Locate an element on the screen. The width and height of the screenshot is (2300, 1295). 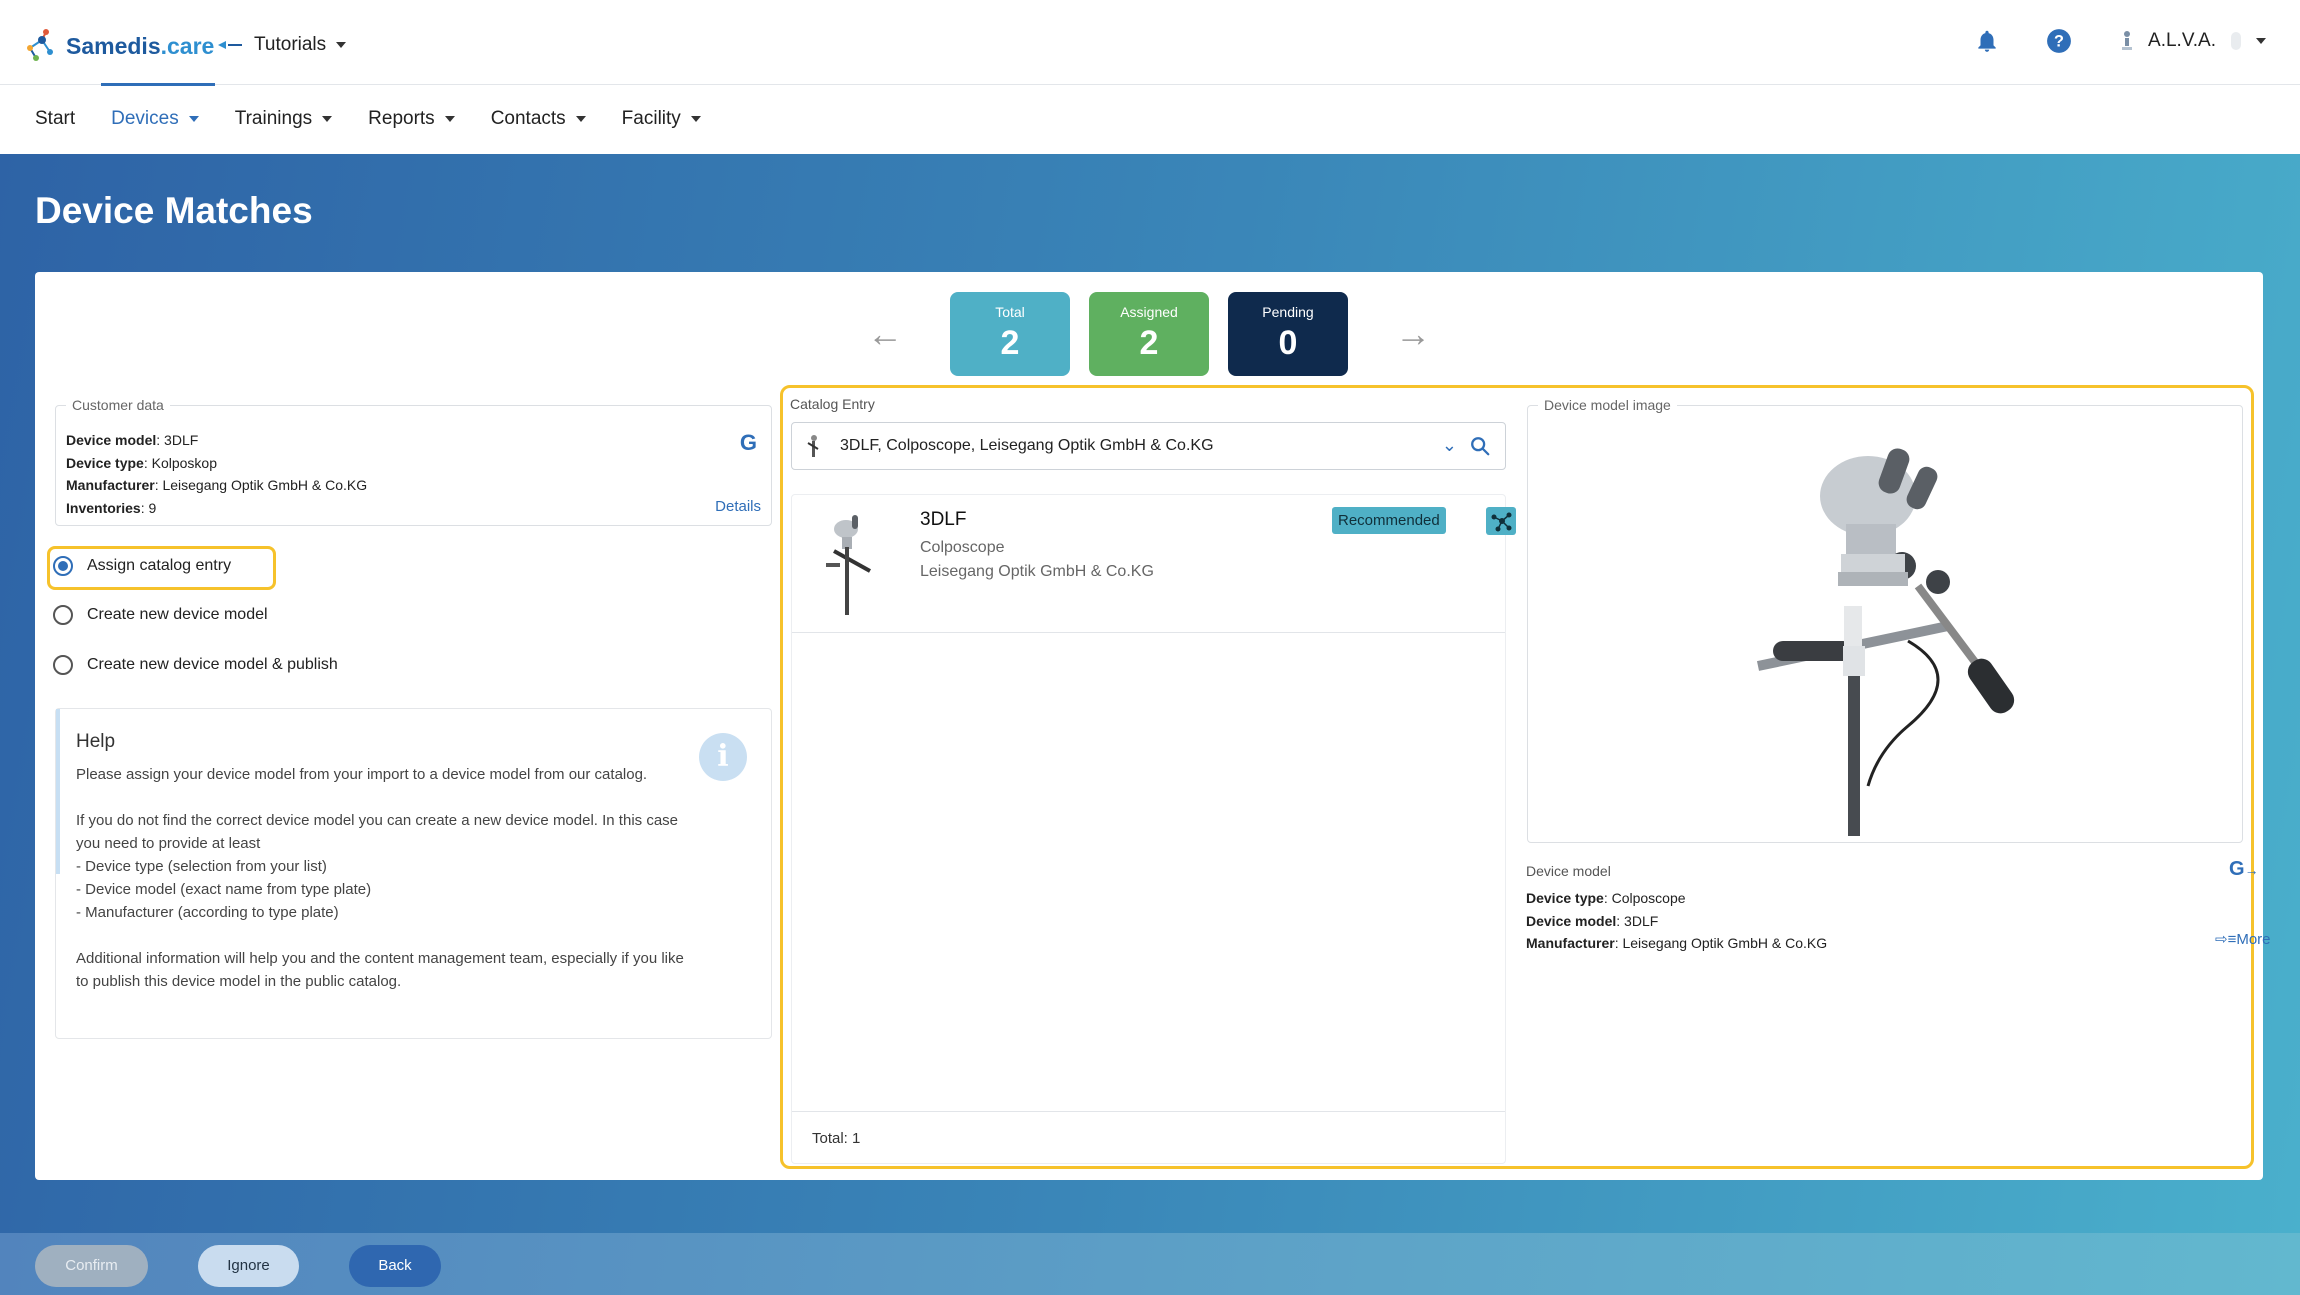
customer-inventories: Inventories: 9 is located at coordinates (216, 508).